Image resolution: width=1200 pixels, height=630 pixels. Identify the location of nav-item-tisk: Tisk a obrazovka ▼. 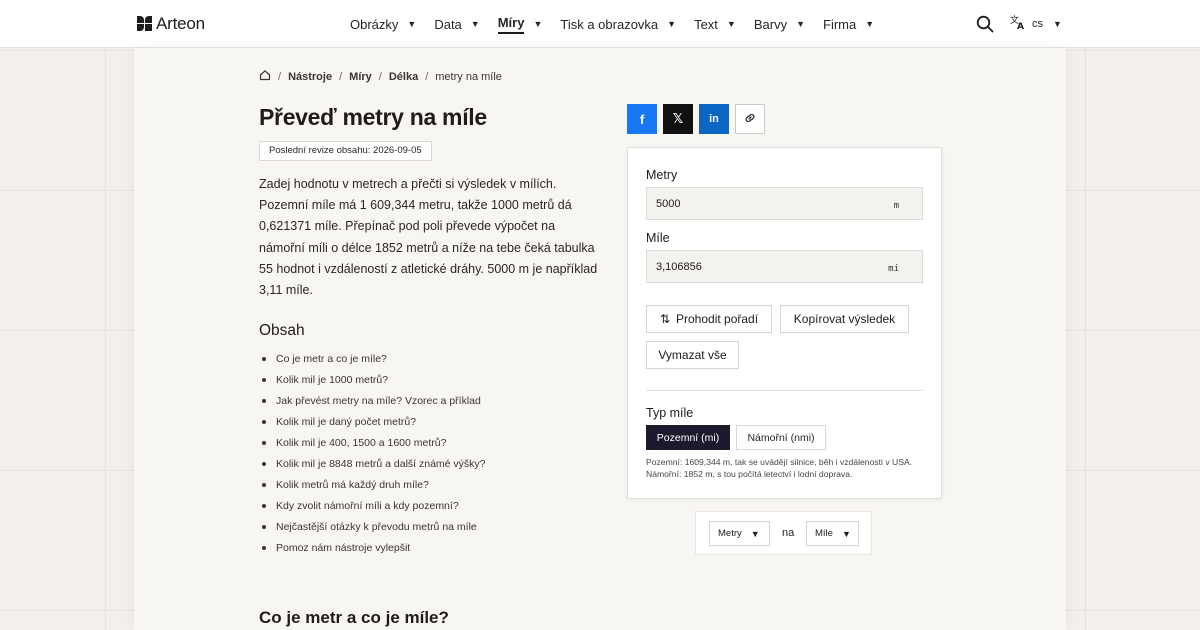
(618, 24).